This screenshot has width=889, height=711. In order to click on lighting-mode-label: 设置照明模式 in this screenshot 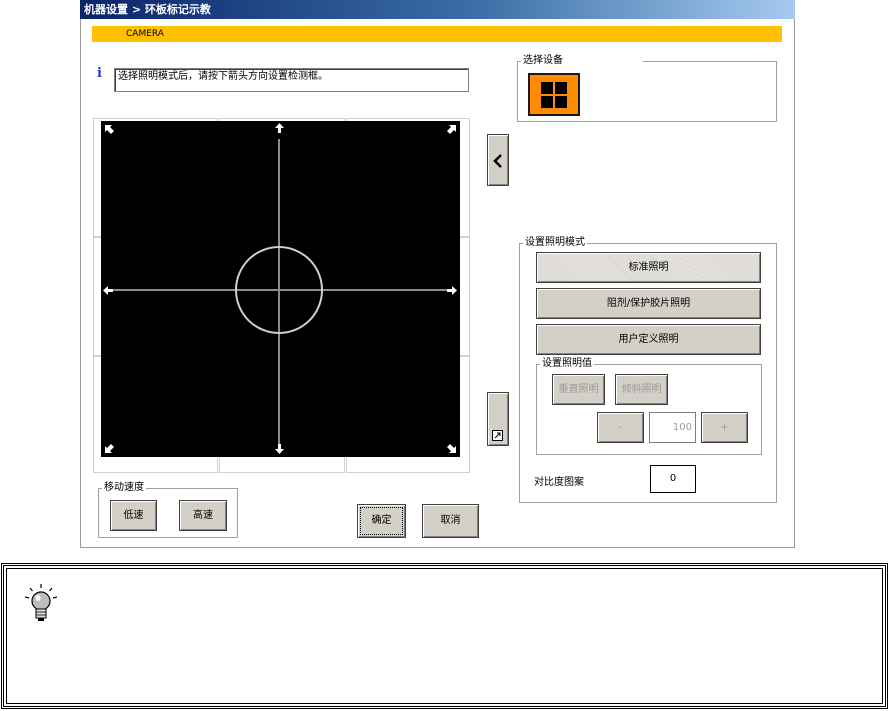, I will do `click(555, 243)`.